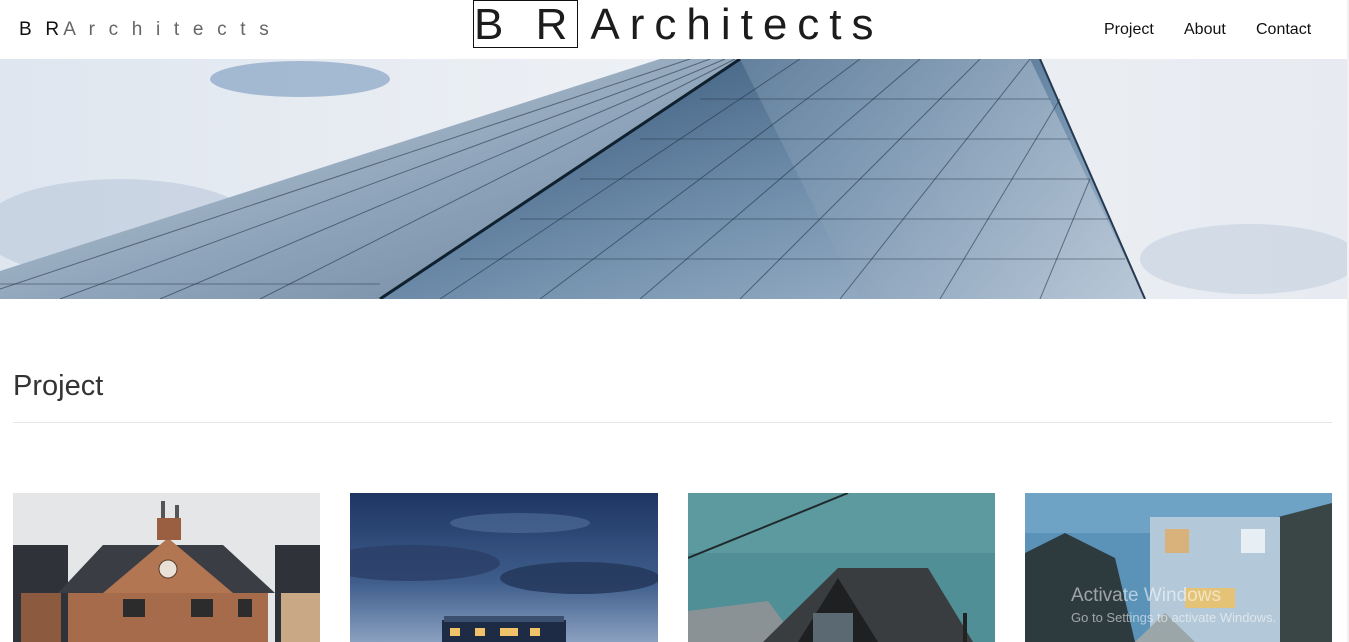 Image resolution: width=1349 pixels, height=642 pixels. I want to click on site-logo: B RA r c h i t e c t s, so click(146, 30).